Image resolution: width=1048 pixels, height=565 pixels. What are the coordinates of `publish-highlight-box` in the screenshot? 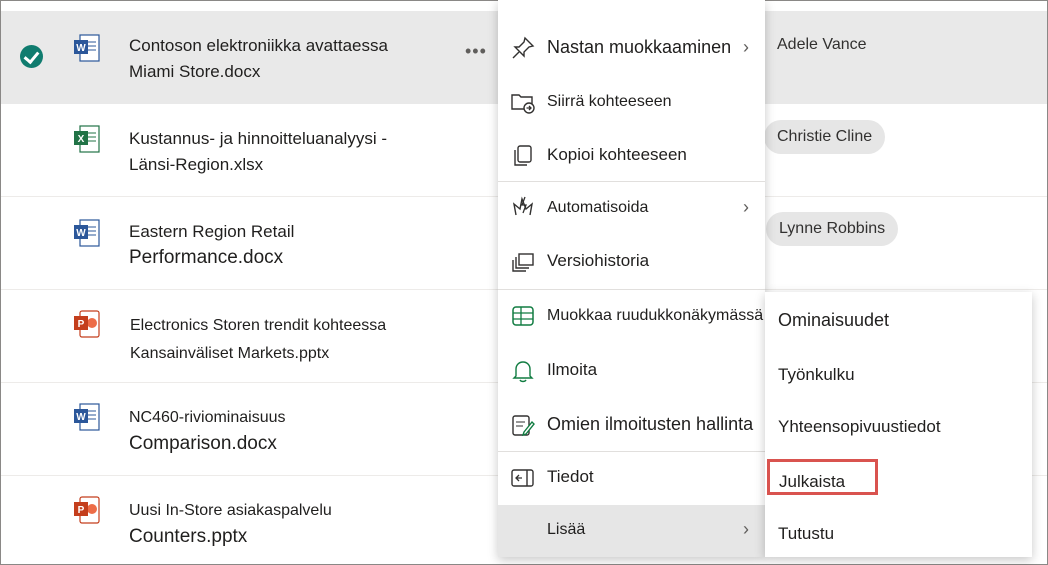 It's located at (822, 477).